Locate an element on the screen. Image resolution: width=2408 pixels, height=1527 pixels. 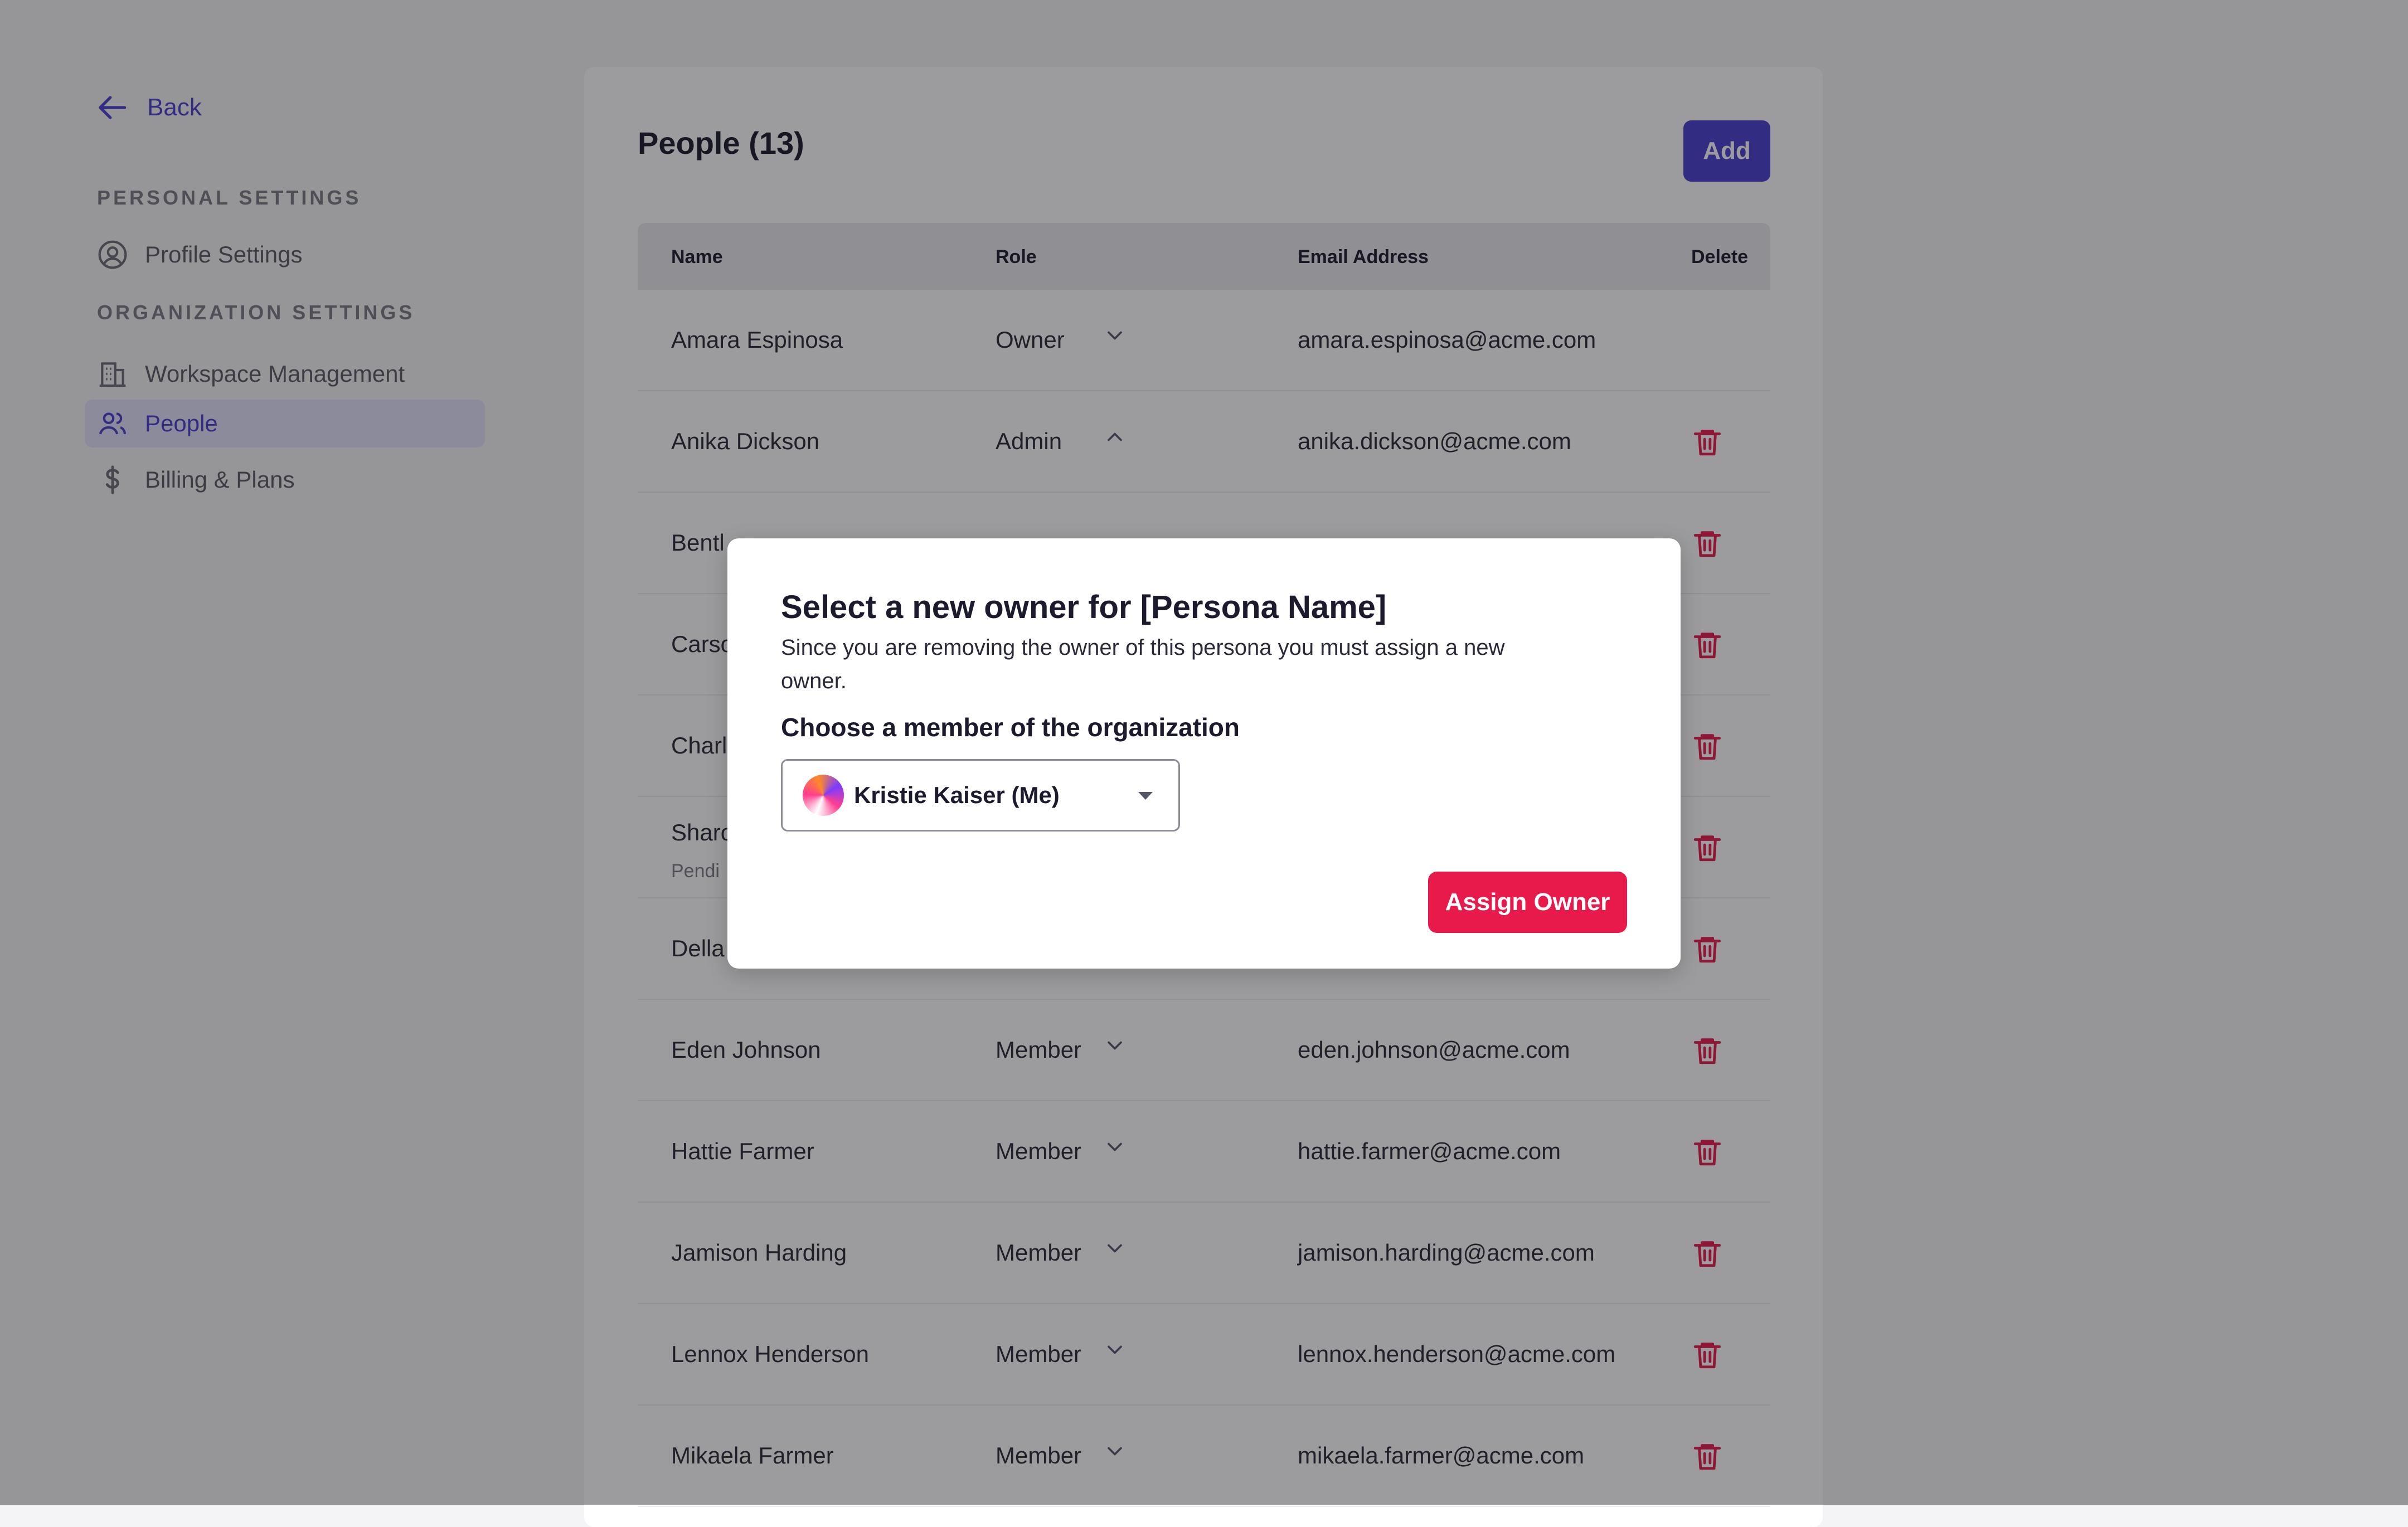
member-select-label: Choose a member of the organization is located at coordinates (1011, 728).